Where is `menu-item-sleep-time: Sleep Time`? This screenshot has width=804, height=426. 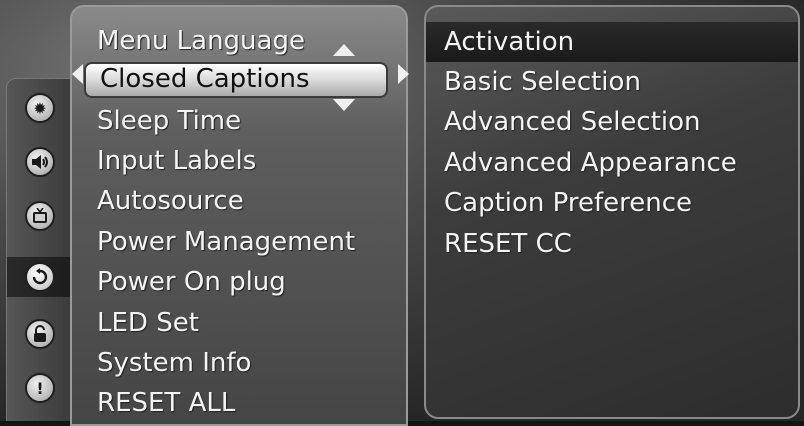
menu-item-sleep-time: Sleep Time is located at coordinates (169, 121).